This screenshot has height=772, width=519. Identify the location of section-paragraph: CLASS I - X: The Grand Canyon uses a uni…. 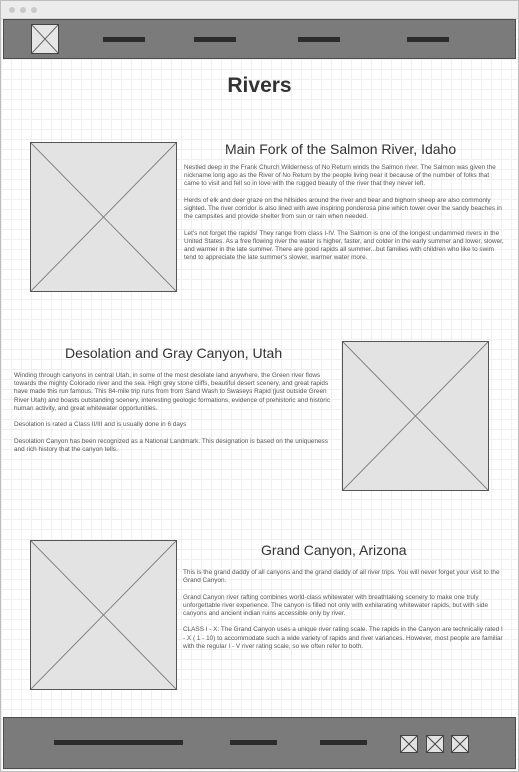
(343, 638).